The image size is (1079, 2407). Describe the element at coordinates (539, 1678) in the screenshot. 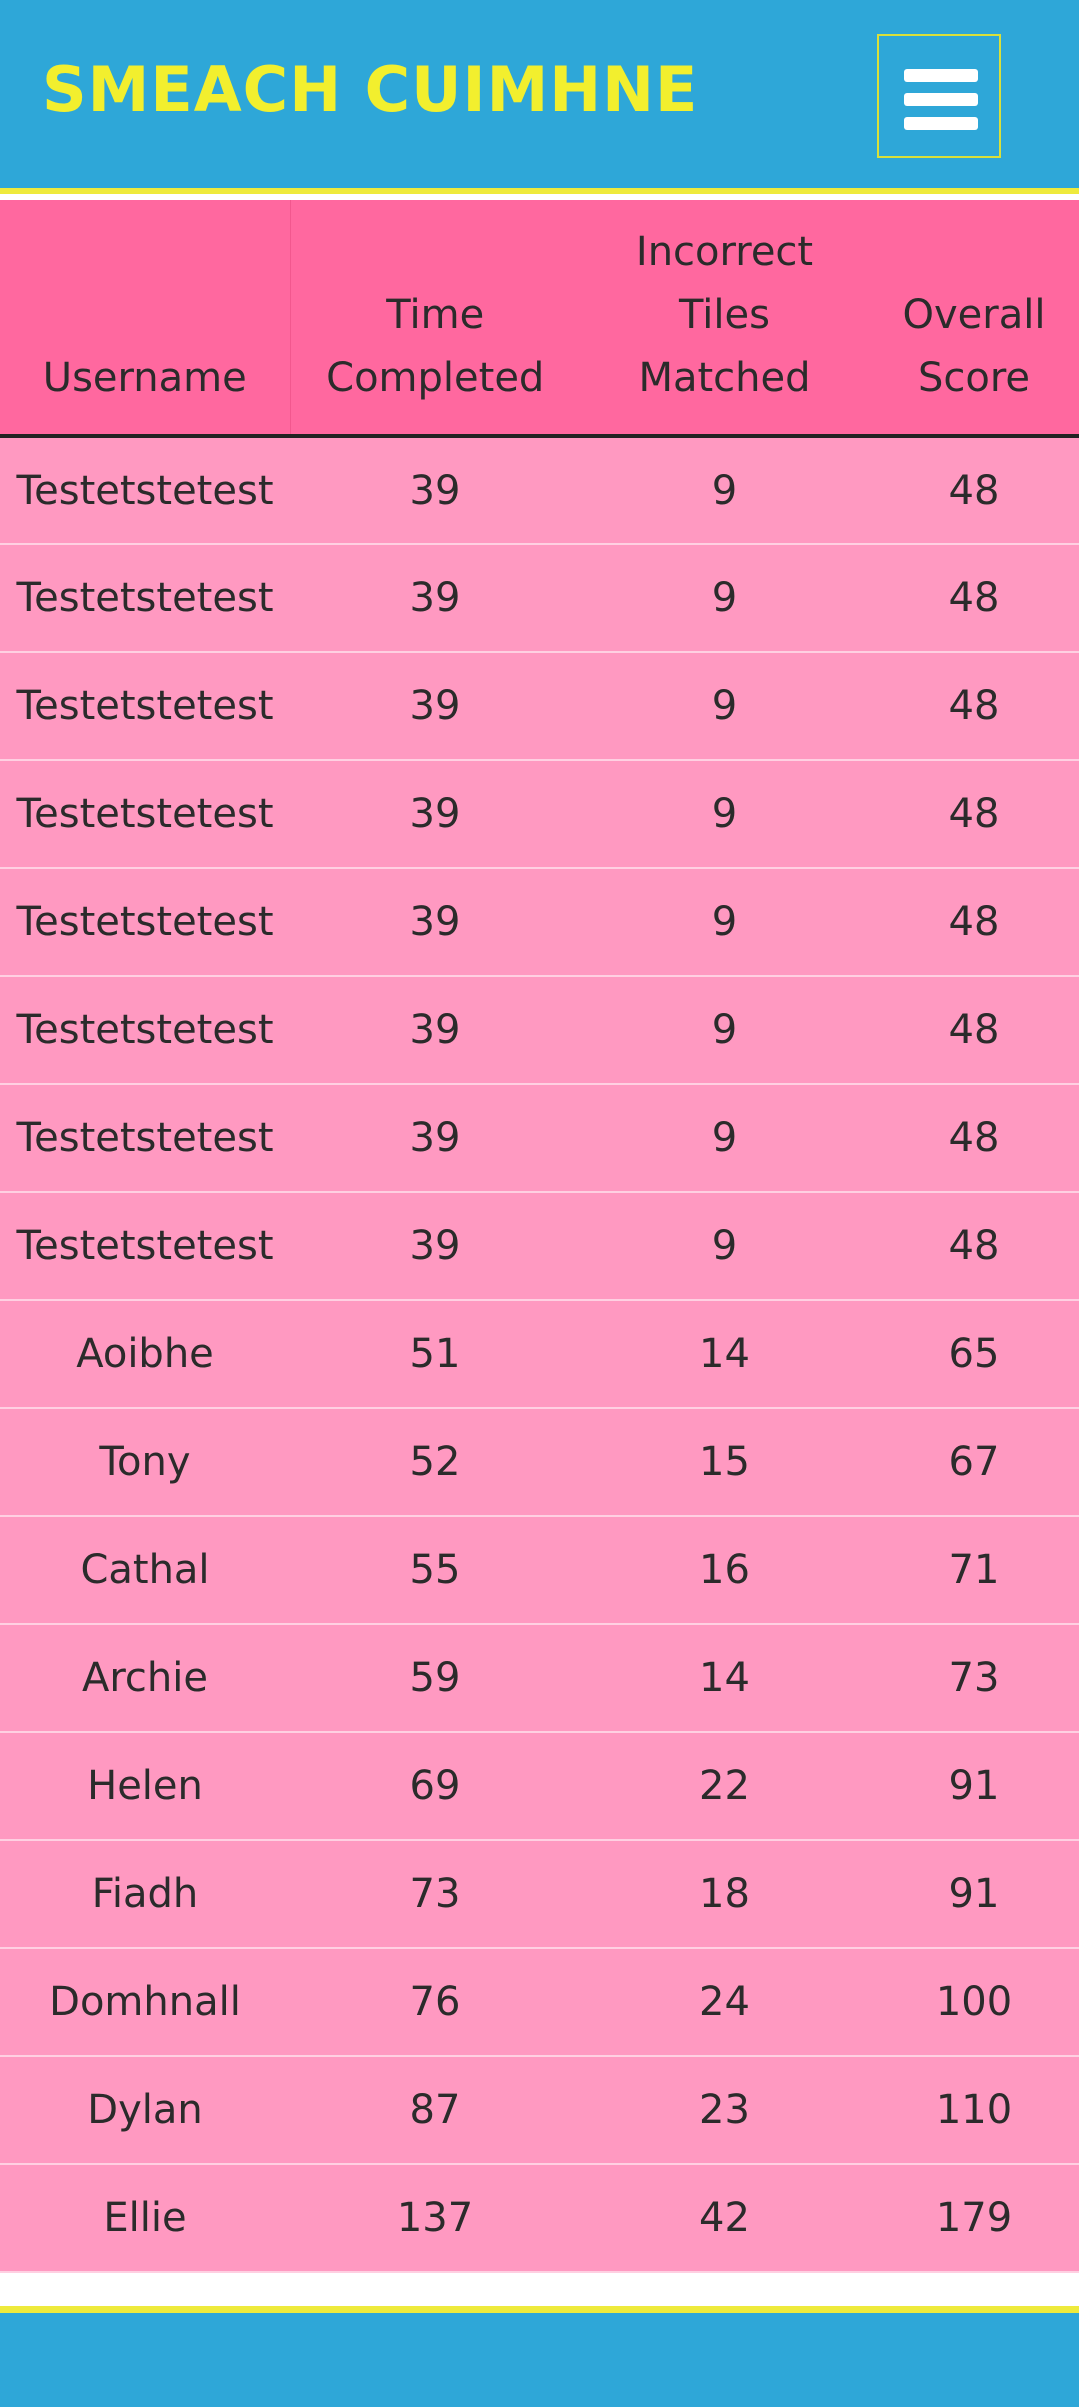

I see `table-row: Archie 59 14 73` at that location.